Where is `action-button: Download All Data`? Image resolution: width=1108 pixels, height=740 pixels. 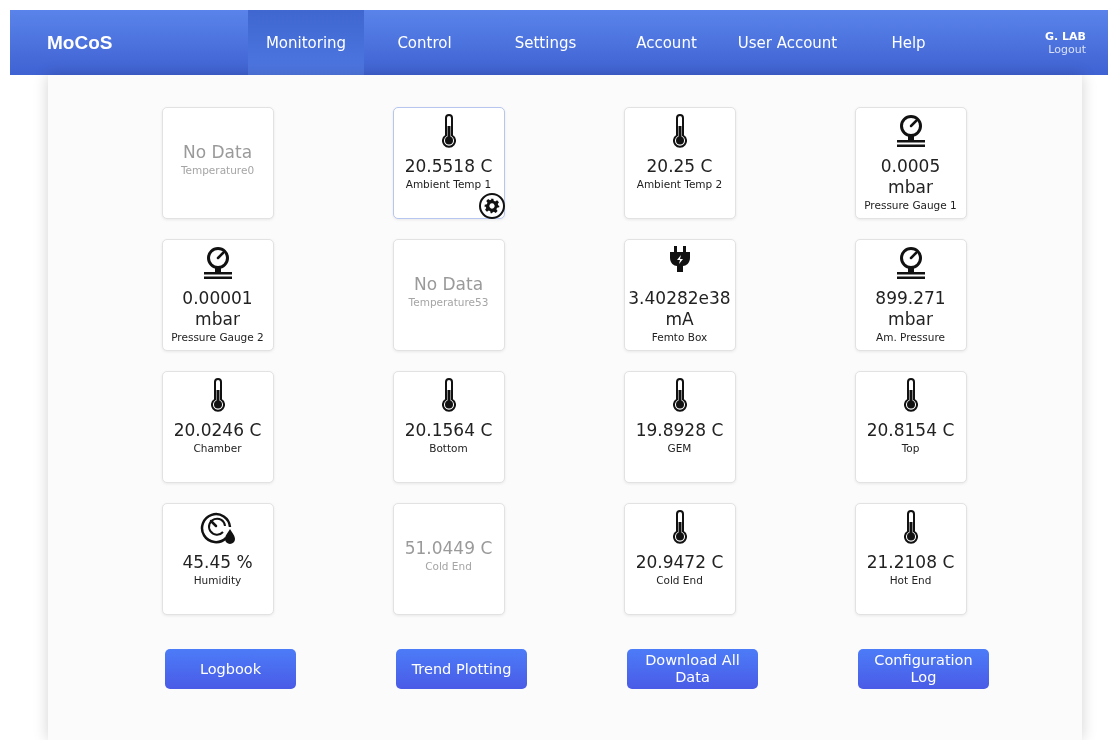
action-button: Download All Data is located at coordinates (692, 669).